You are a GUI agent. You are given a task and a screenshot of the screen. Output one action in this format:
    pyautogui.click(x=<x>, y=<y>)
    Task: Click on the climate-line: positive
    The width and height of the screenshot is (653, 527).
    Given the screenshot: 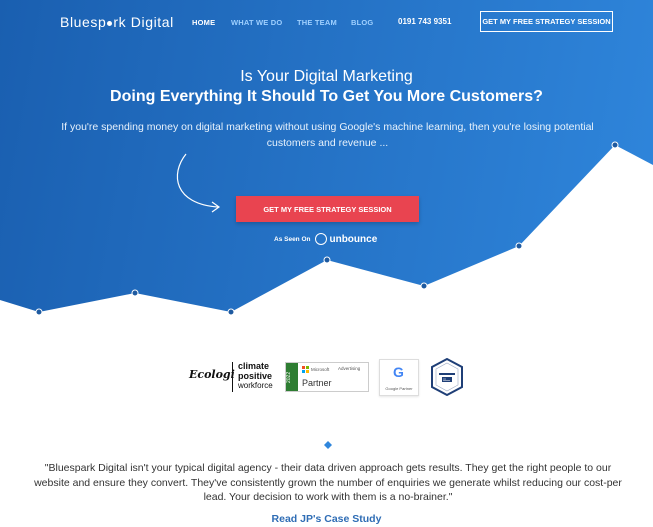 What is the action you would take?
    pyautogui.click(x=255, y=376)
    